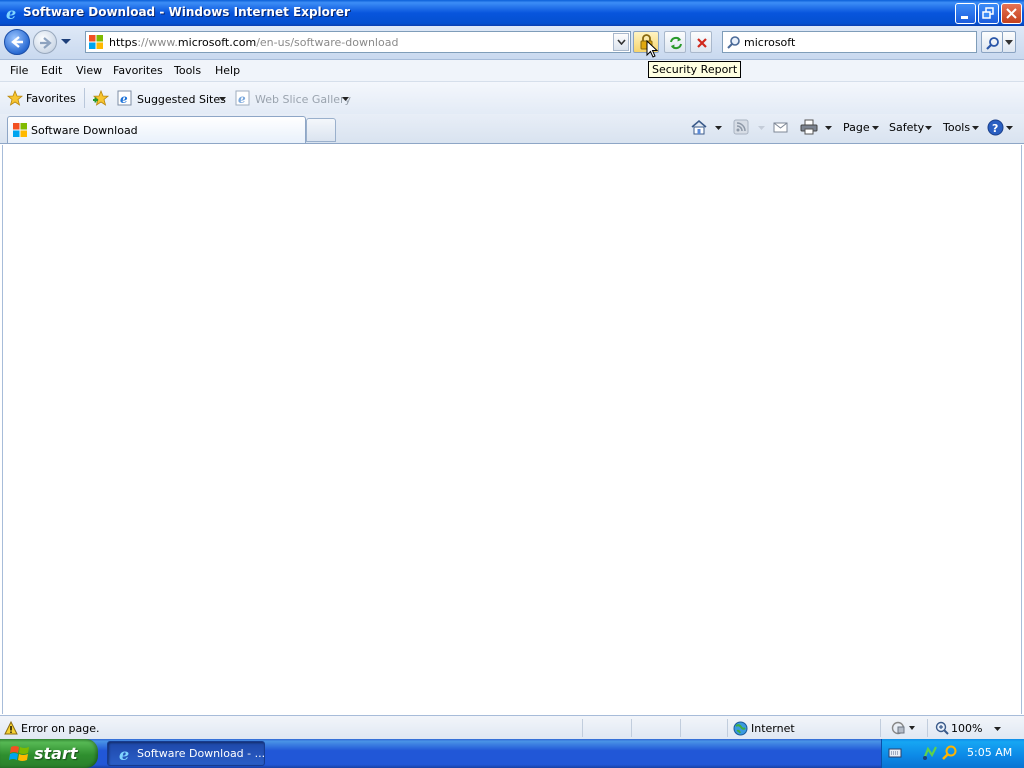  I want to click on search-button, so click(992, 42).